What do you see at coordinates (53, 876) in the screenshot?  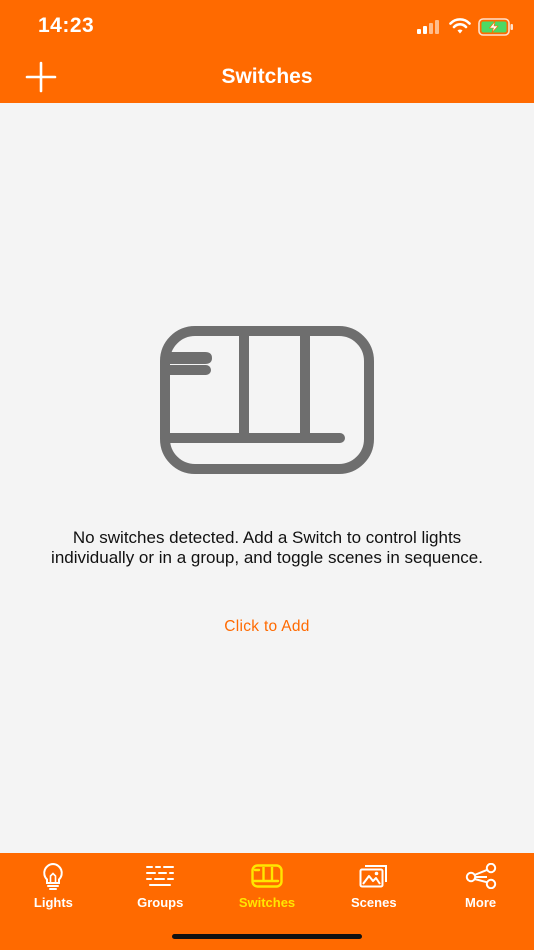 I see `bulb-icon` at bounding box center [53, 876].